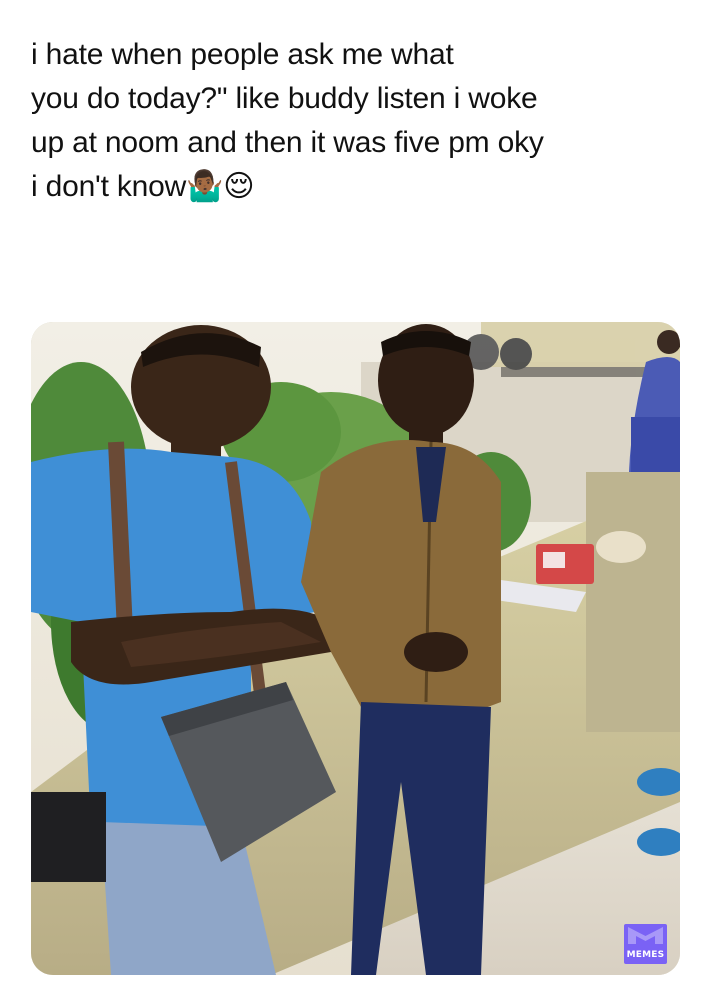 The height and width of the screenshot is (1005, 710). What do you see at coordinates (68, 837) in the screenshot?
I see `dark-object` at bounding box center [68, 837].